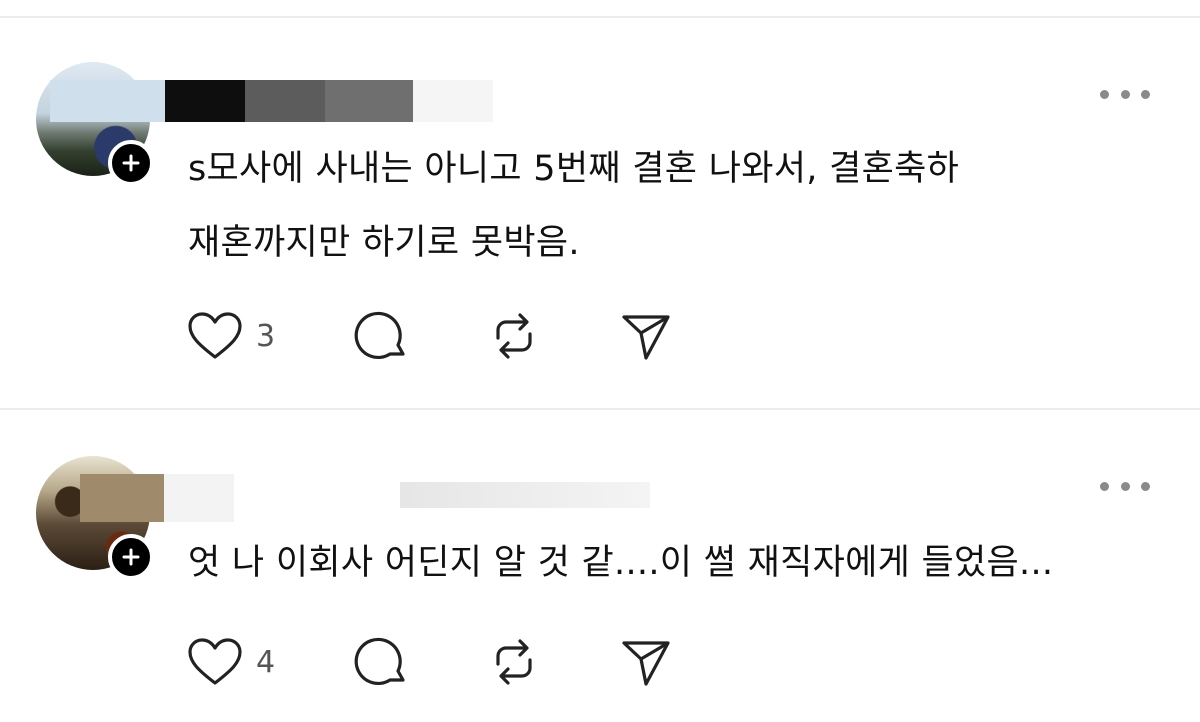 Image resolution: width=1200 pixels, height=722 pixels. Describe the element at coordinates (525, 495) in the screenshot. I see `username-redacted-faint` at that location.